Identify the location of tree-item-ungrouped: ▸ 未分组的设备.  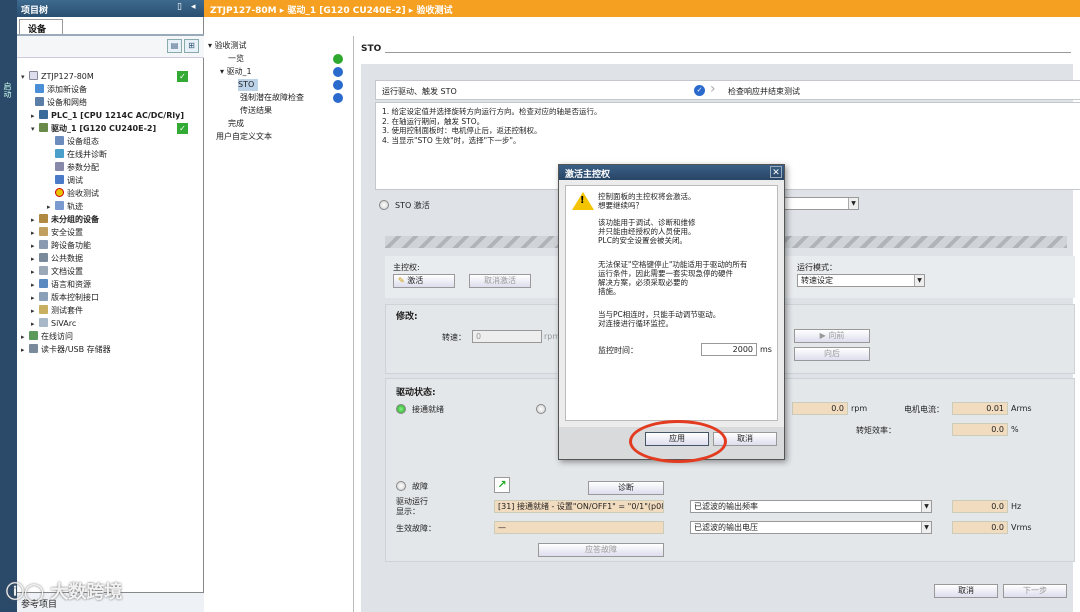
(65, 219).